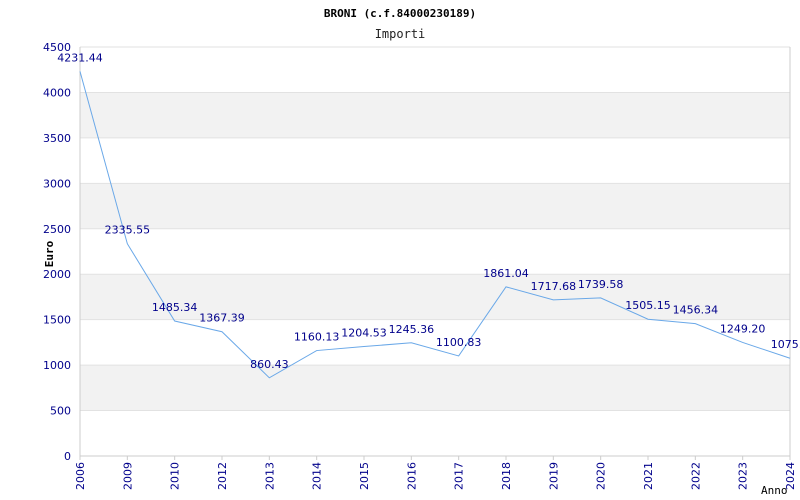 This screenshot has width=800, height=500. Describe the element at coordinates (695, 476) in the screenshot. I see `x-tick-label: 2022` at that location.